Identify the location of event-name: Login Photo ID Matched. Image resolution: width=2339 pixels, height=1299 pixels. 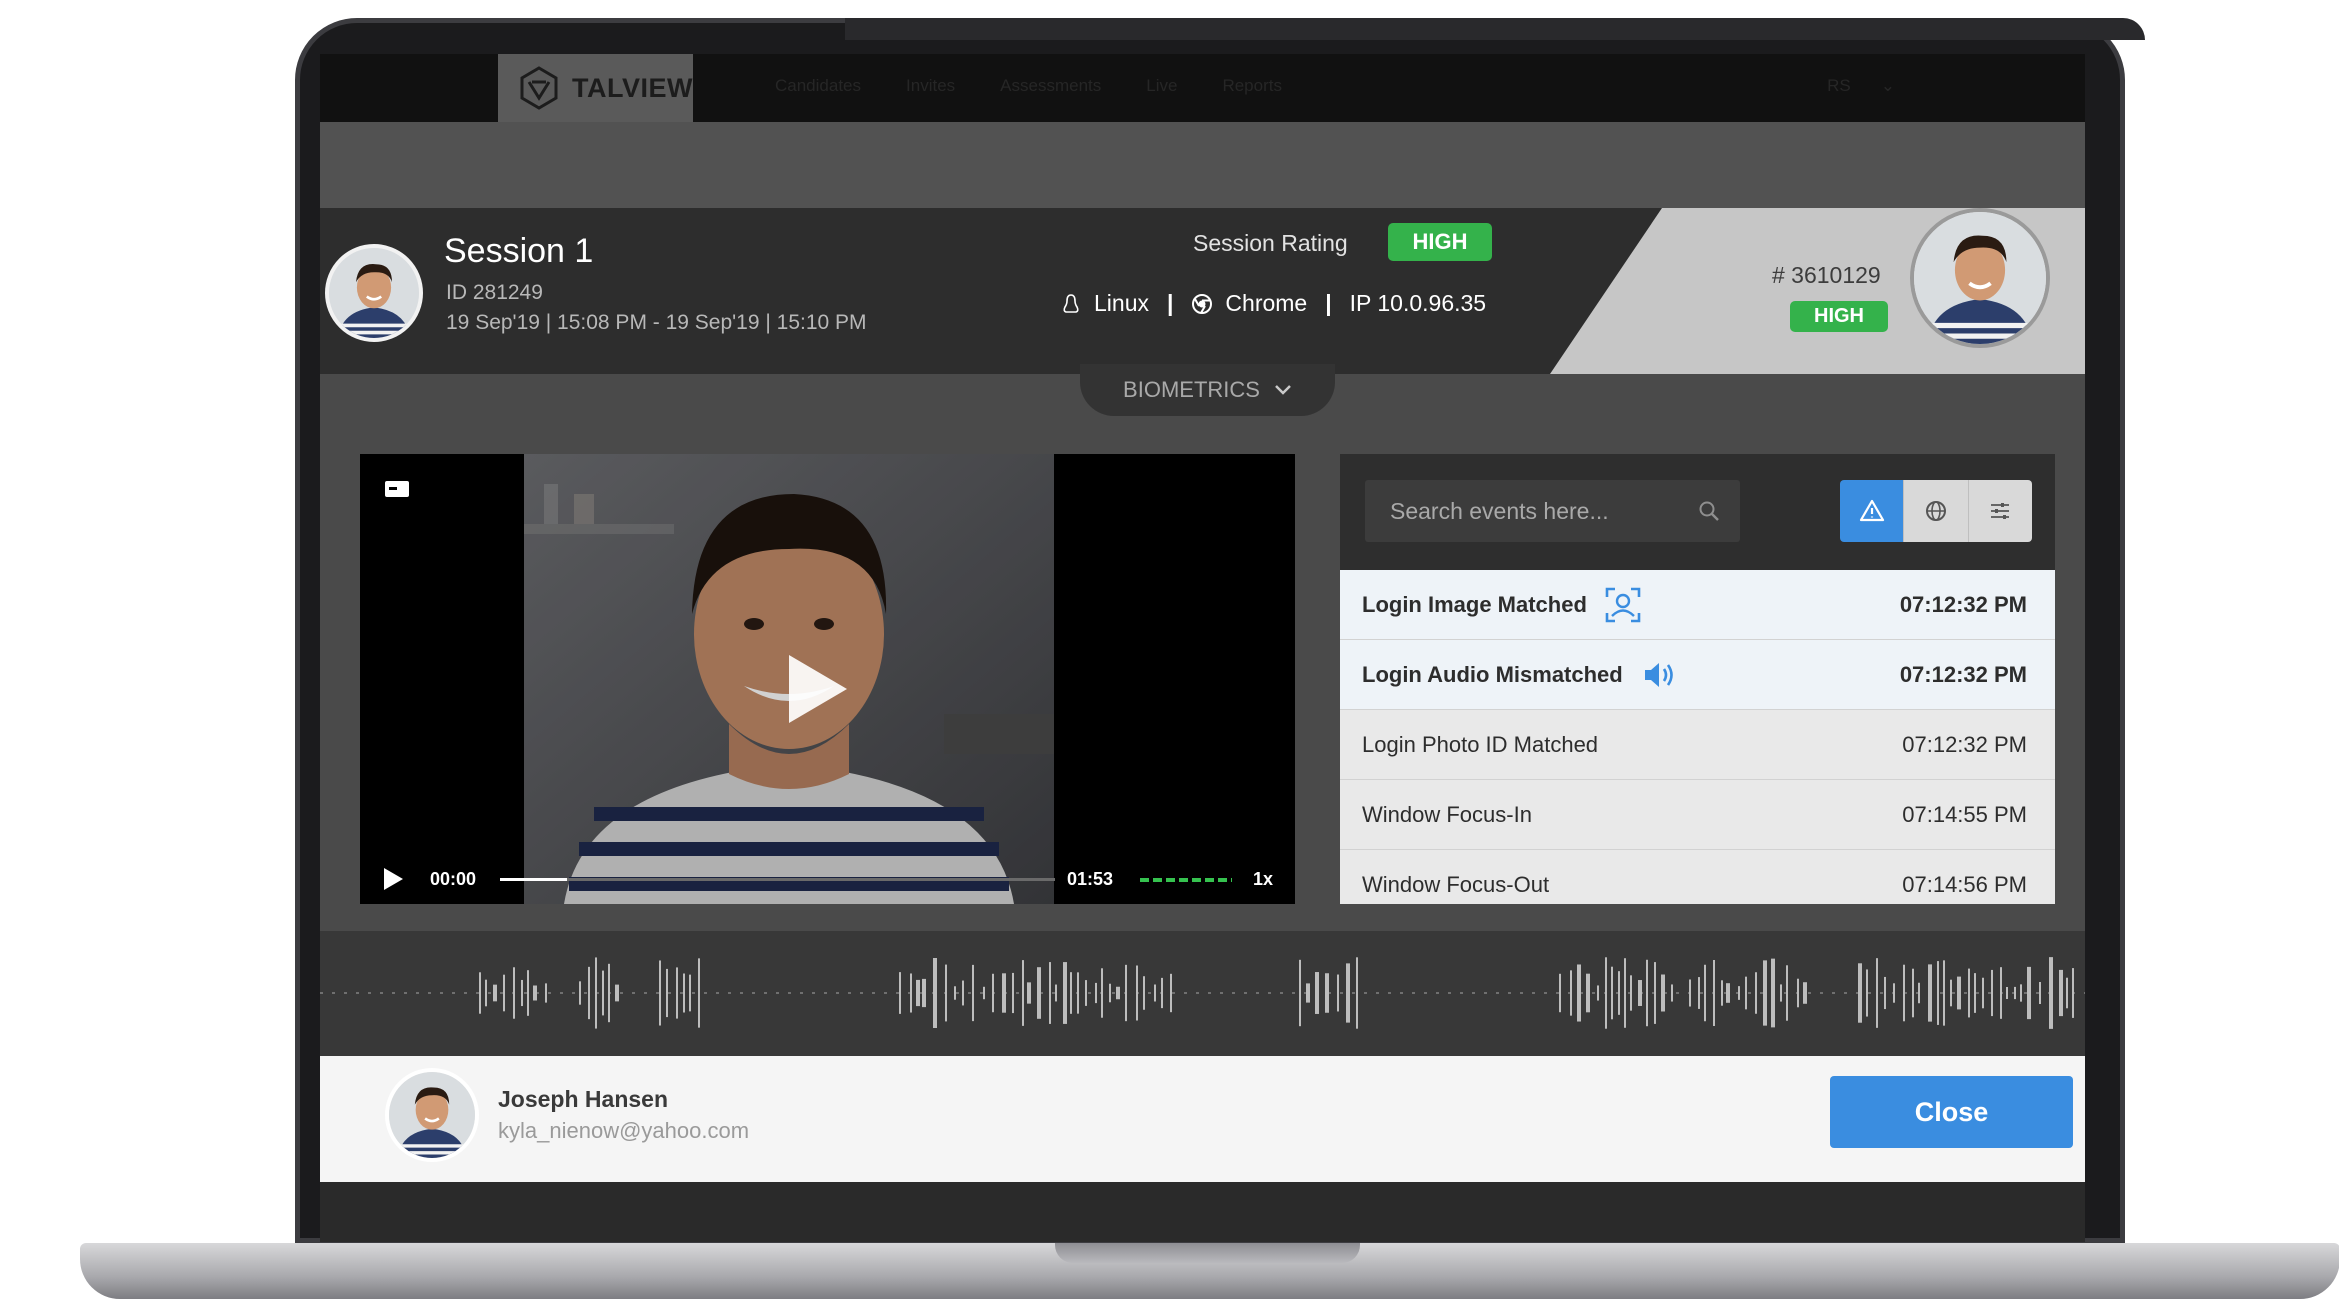
(1480, 744).